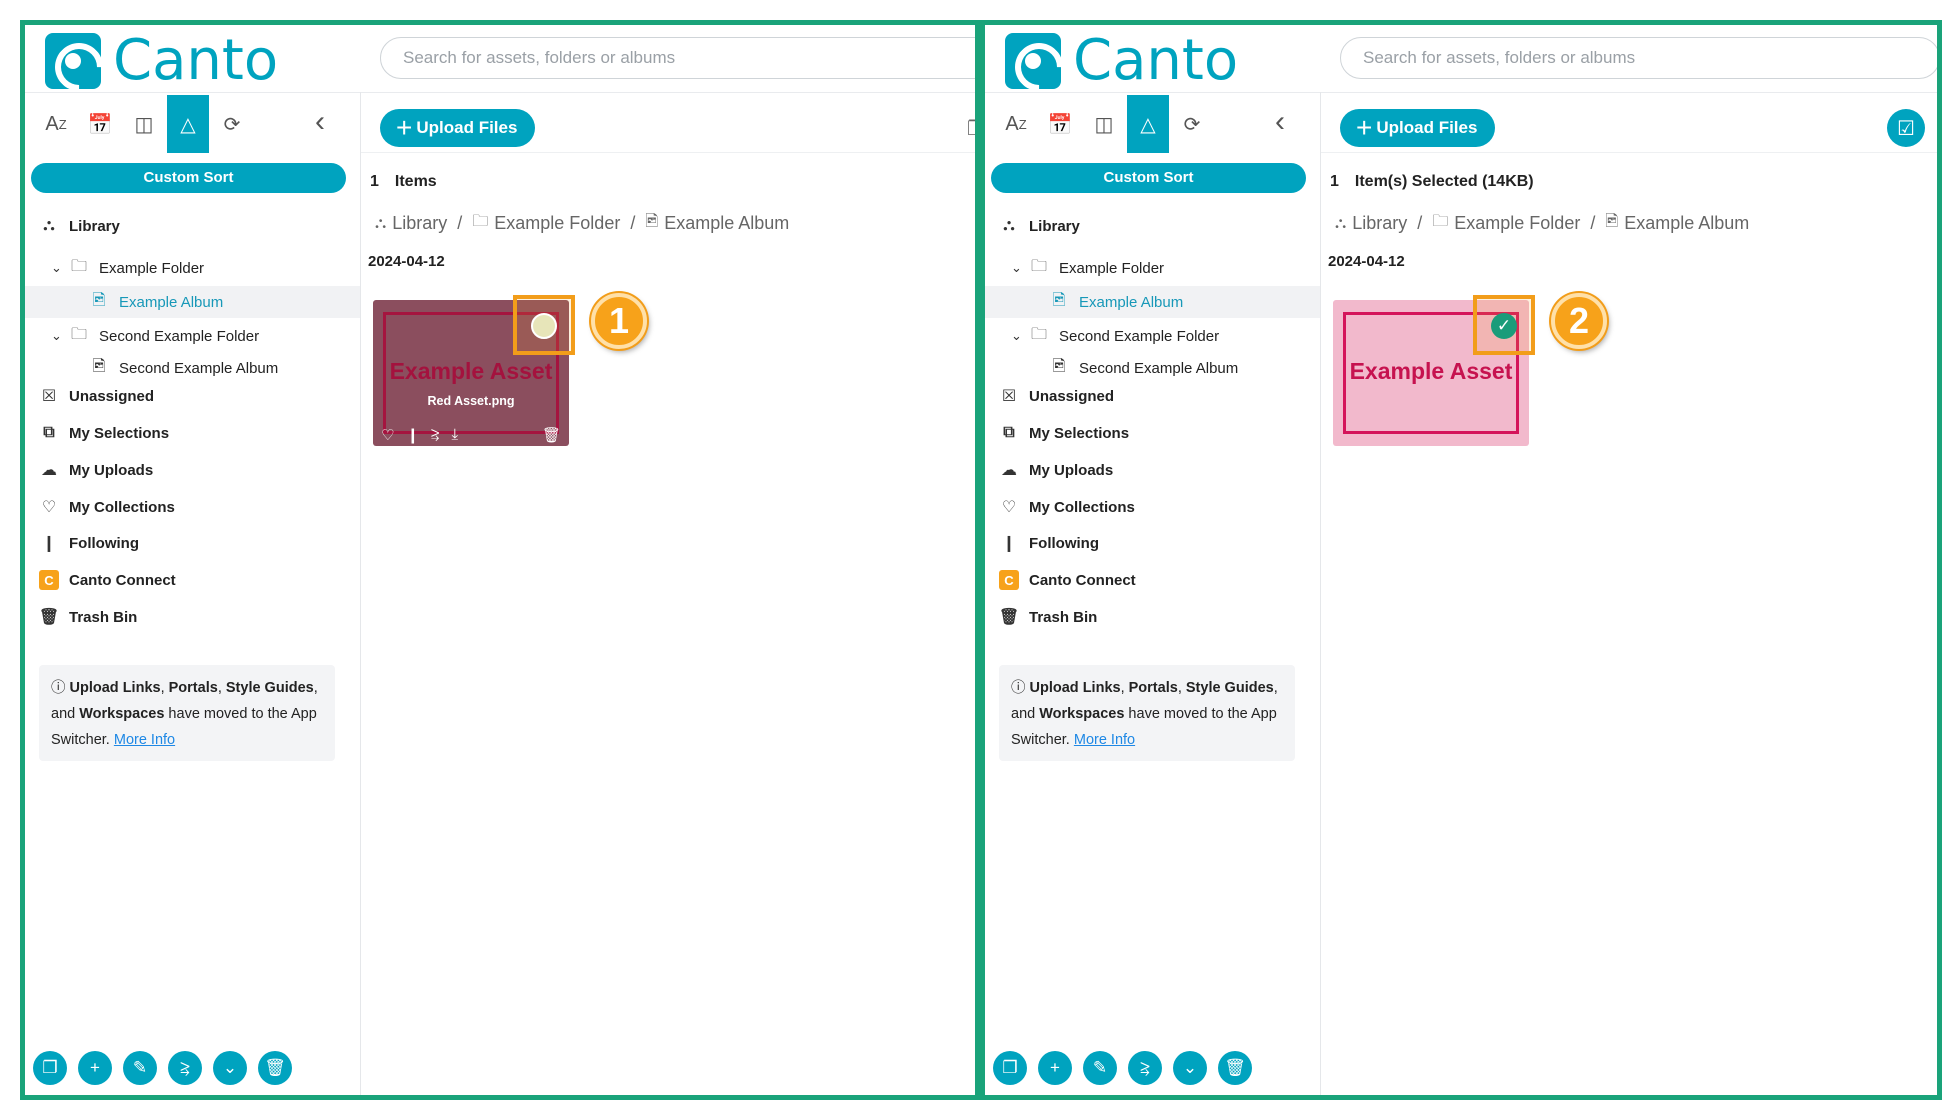 The height and width of the screenshot is (1120, 1960). I want to click on multi-select-icon: ❐, so click(966, 128).